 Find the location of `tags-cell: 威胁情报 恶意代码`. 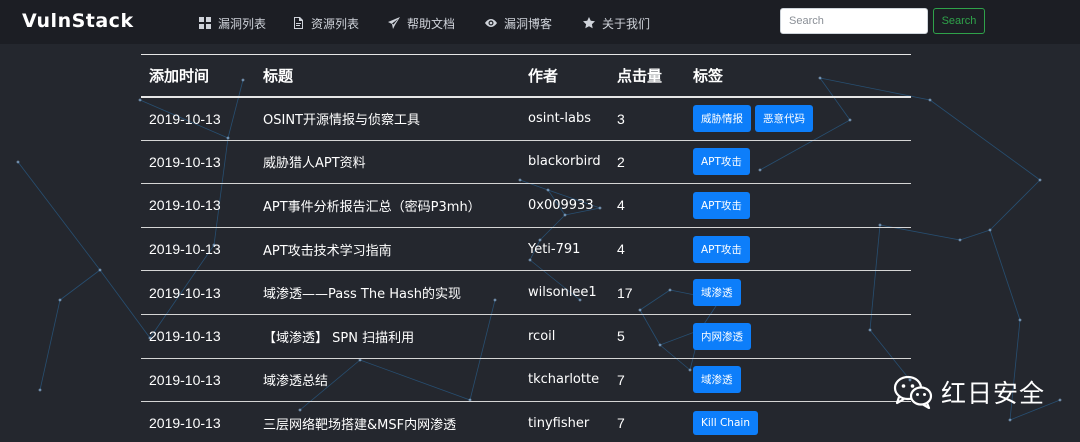

tags-cell: 威胁情报 恶意代码 is located at coordinates (798, 118).